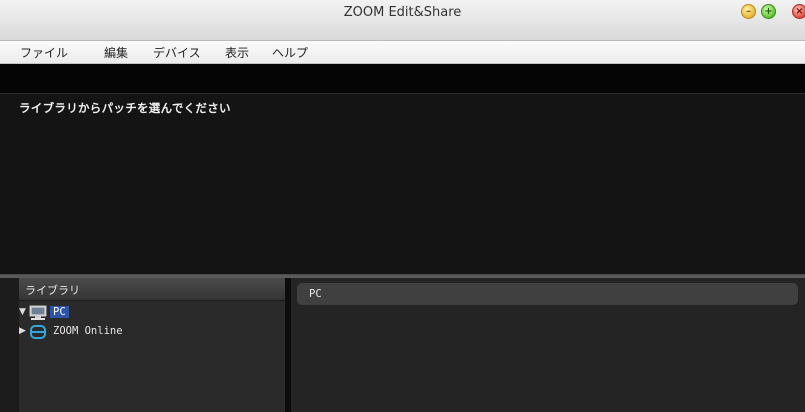 The height and width of the screenshot is (412, 805). I want to click on library-header-label: ライブラリ, so click(52, 290).